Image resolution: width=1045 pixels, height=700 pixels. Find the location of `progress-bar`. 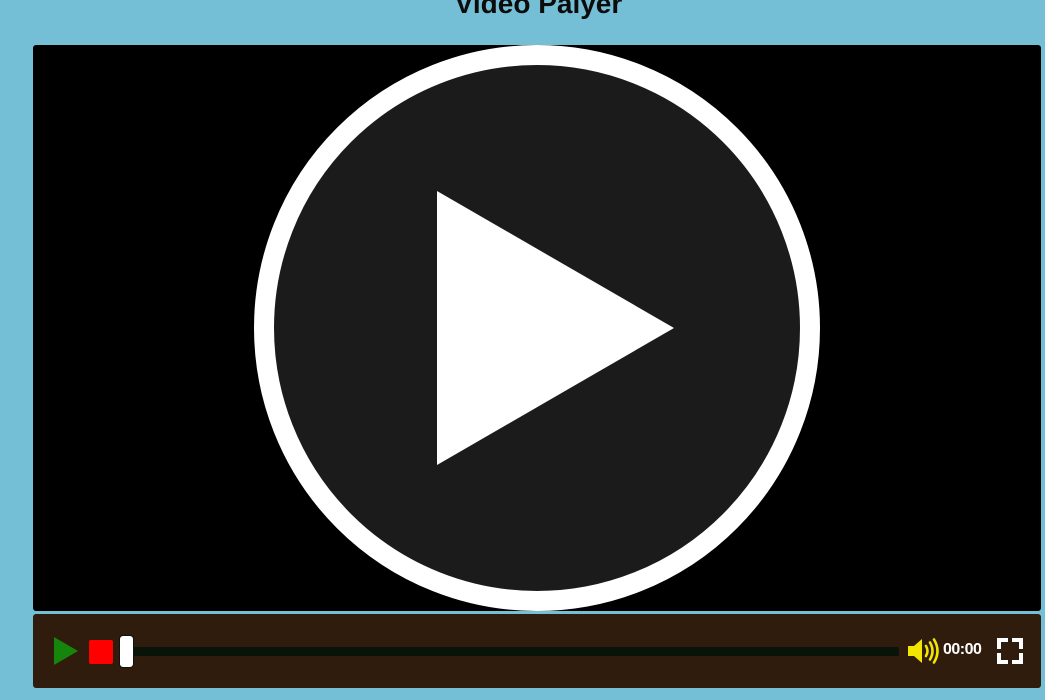

progress-bar is located at coordinates (512, 651).